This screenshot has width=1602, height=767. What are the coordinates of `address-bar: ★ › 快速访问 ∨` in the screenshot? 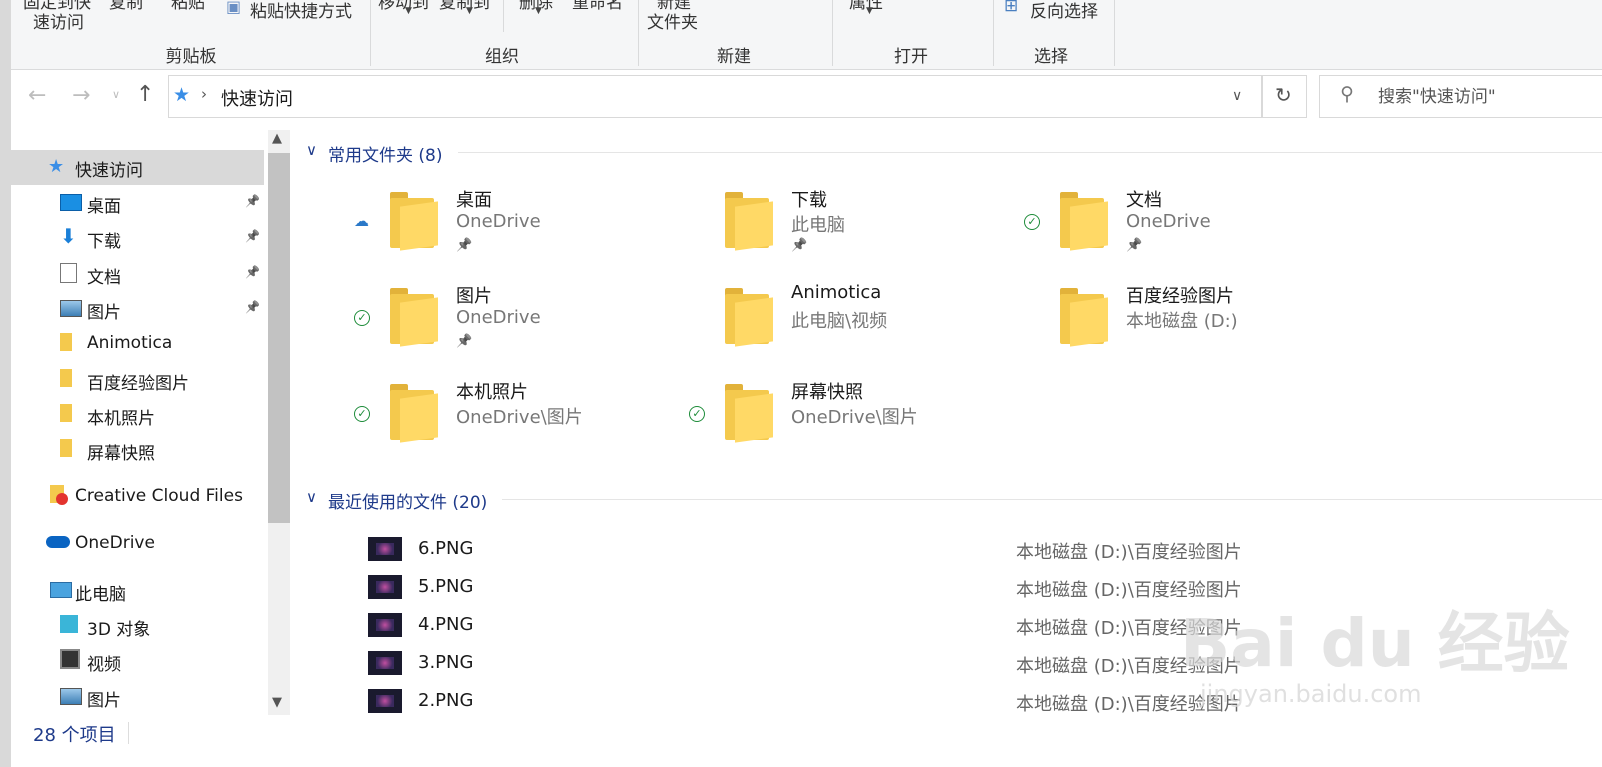 It's located at (715, 96).